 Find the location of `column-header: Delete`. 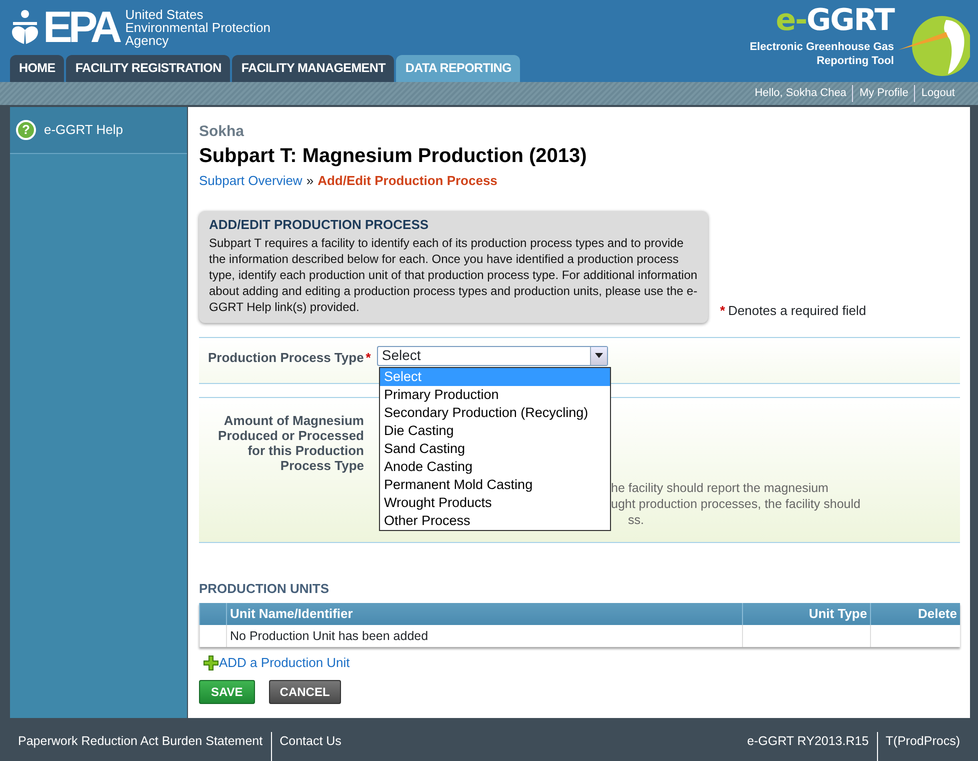

column-header: Delete is located at coordinates (915, 614).